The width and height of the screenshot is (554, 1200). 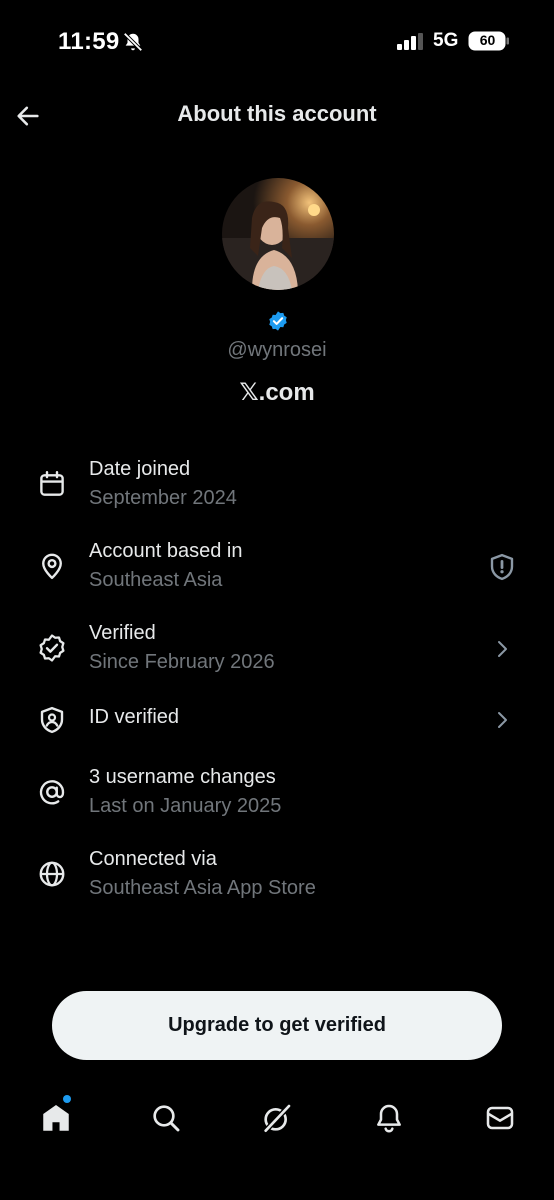 I want to click on bell-icon, so click(x=389, y=1118).